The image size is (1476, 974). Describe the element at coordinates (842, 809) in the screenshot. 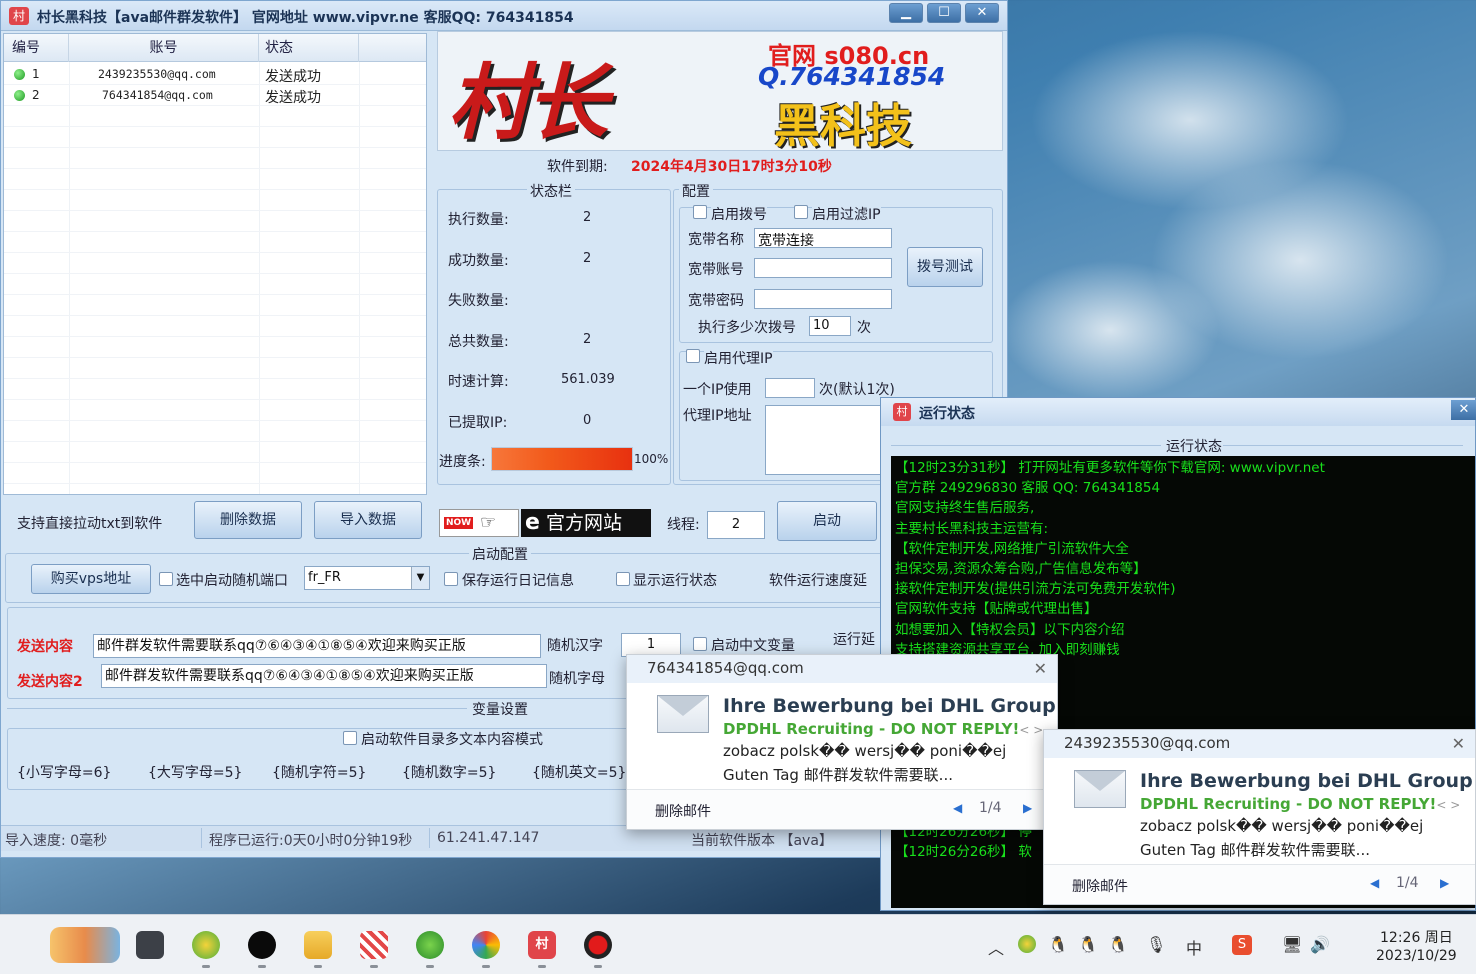

I see `notification-footer: 删除邮件 ◀ 1/4 ▶` at that location.